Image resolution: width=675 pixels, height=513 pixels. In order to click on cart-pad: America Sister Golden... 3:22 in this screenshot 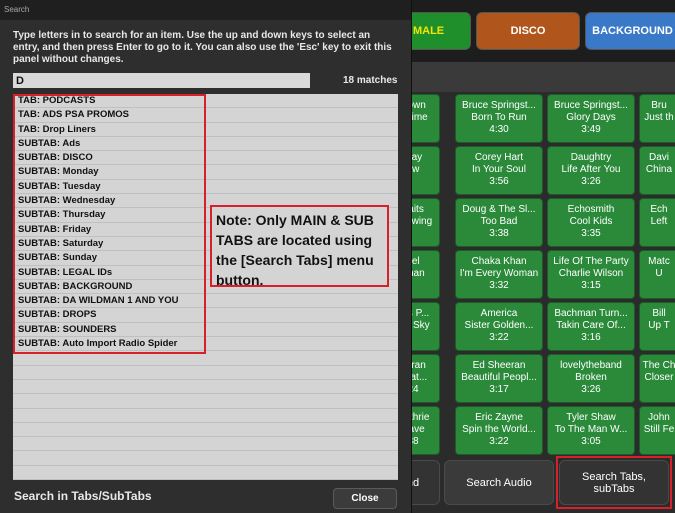, I will do `click(499, 326)`.